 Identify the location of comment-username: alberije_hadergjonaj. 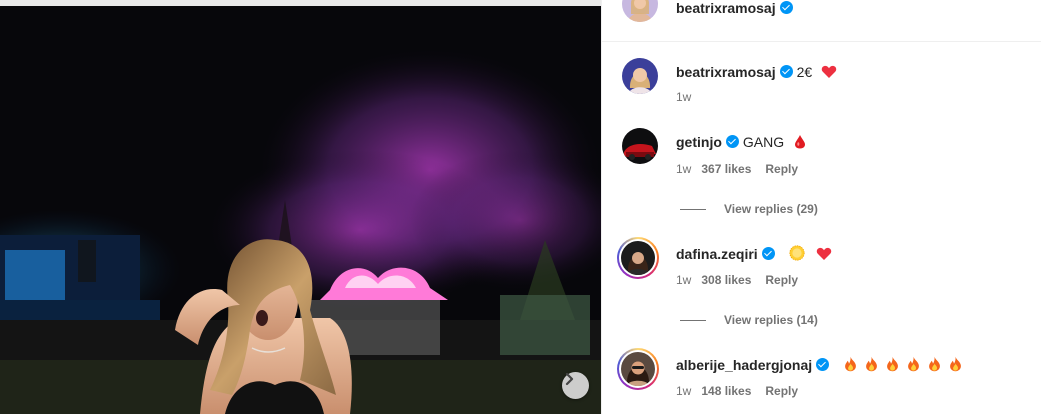
(744, 365).